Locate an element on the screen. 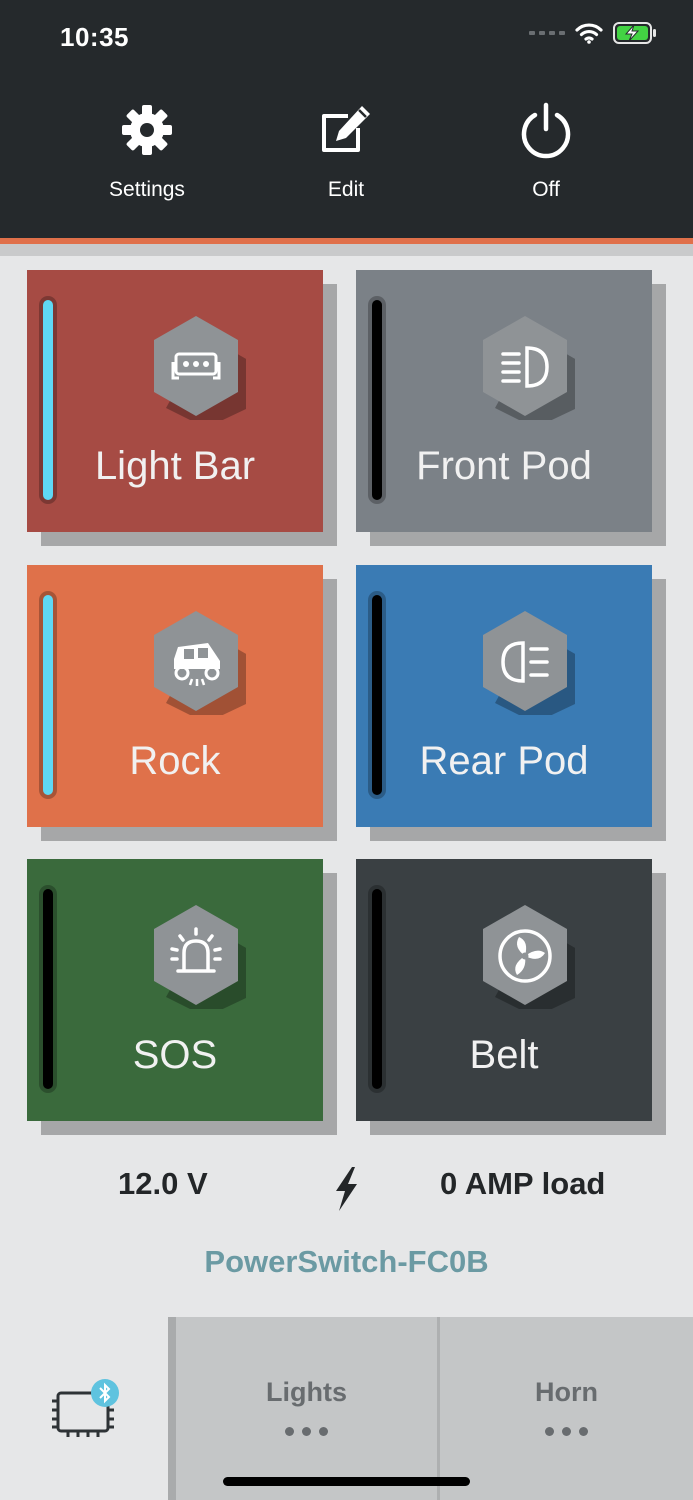 This screenshot has width=693, height=1500. status-icons is located at coordinates (593, 33).